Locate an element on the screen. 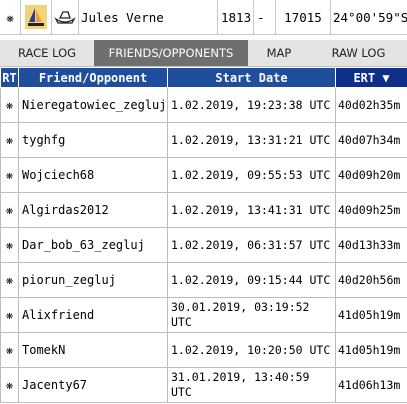  start-date: 1.02.2019, 13:31:21 UTC is located at coordinates (251, 140).